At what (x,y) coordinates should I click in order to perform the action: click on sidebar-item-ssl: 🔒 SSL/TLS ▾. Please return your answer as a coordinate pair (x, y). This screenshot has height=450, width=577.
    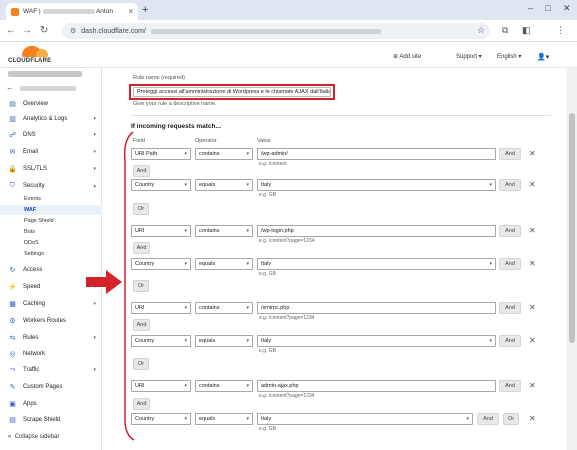
    Looking at the image, I should click on (51, 169).